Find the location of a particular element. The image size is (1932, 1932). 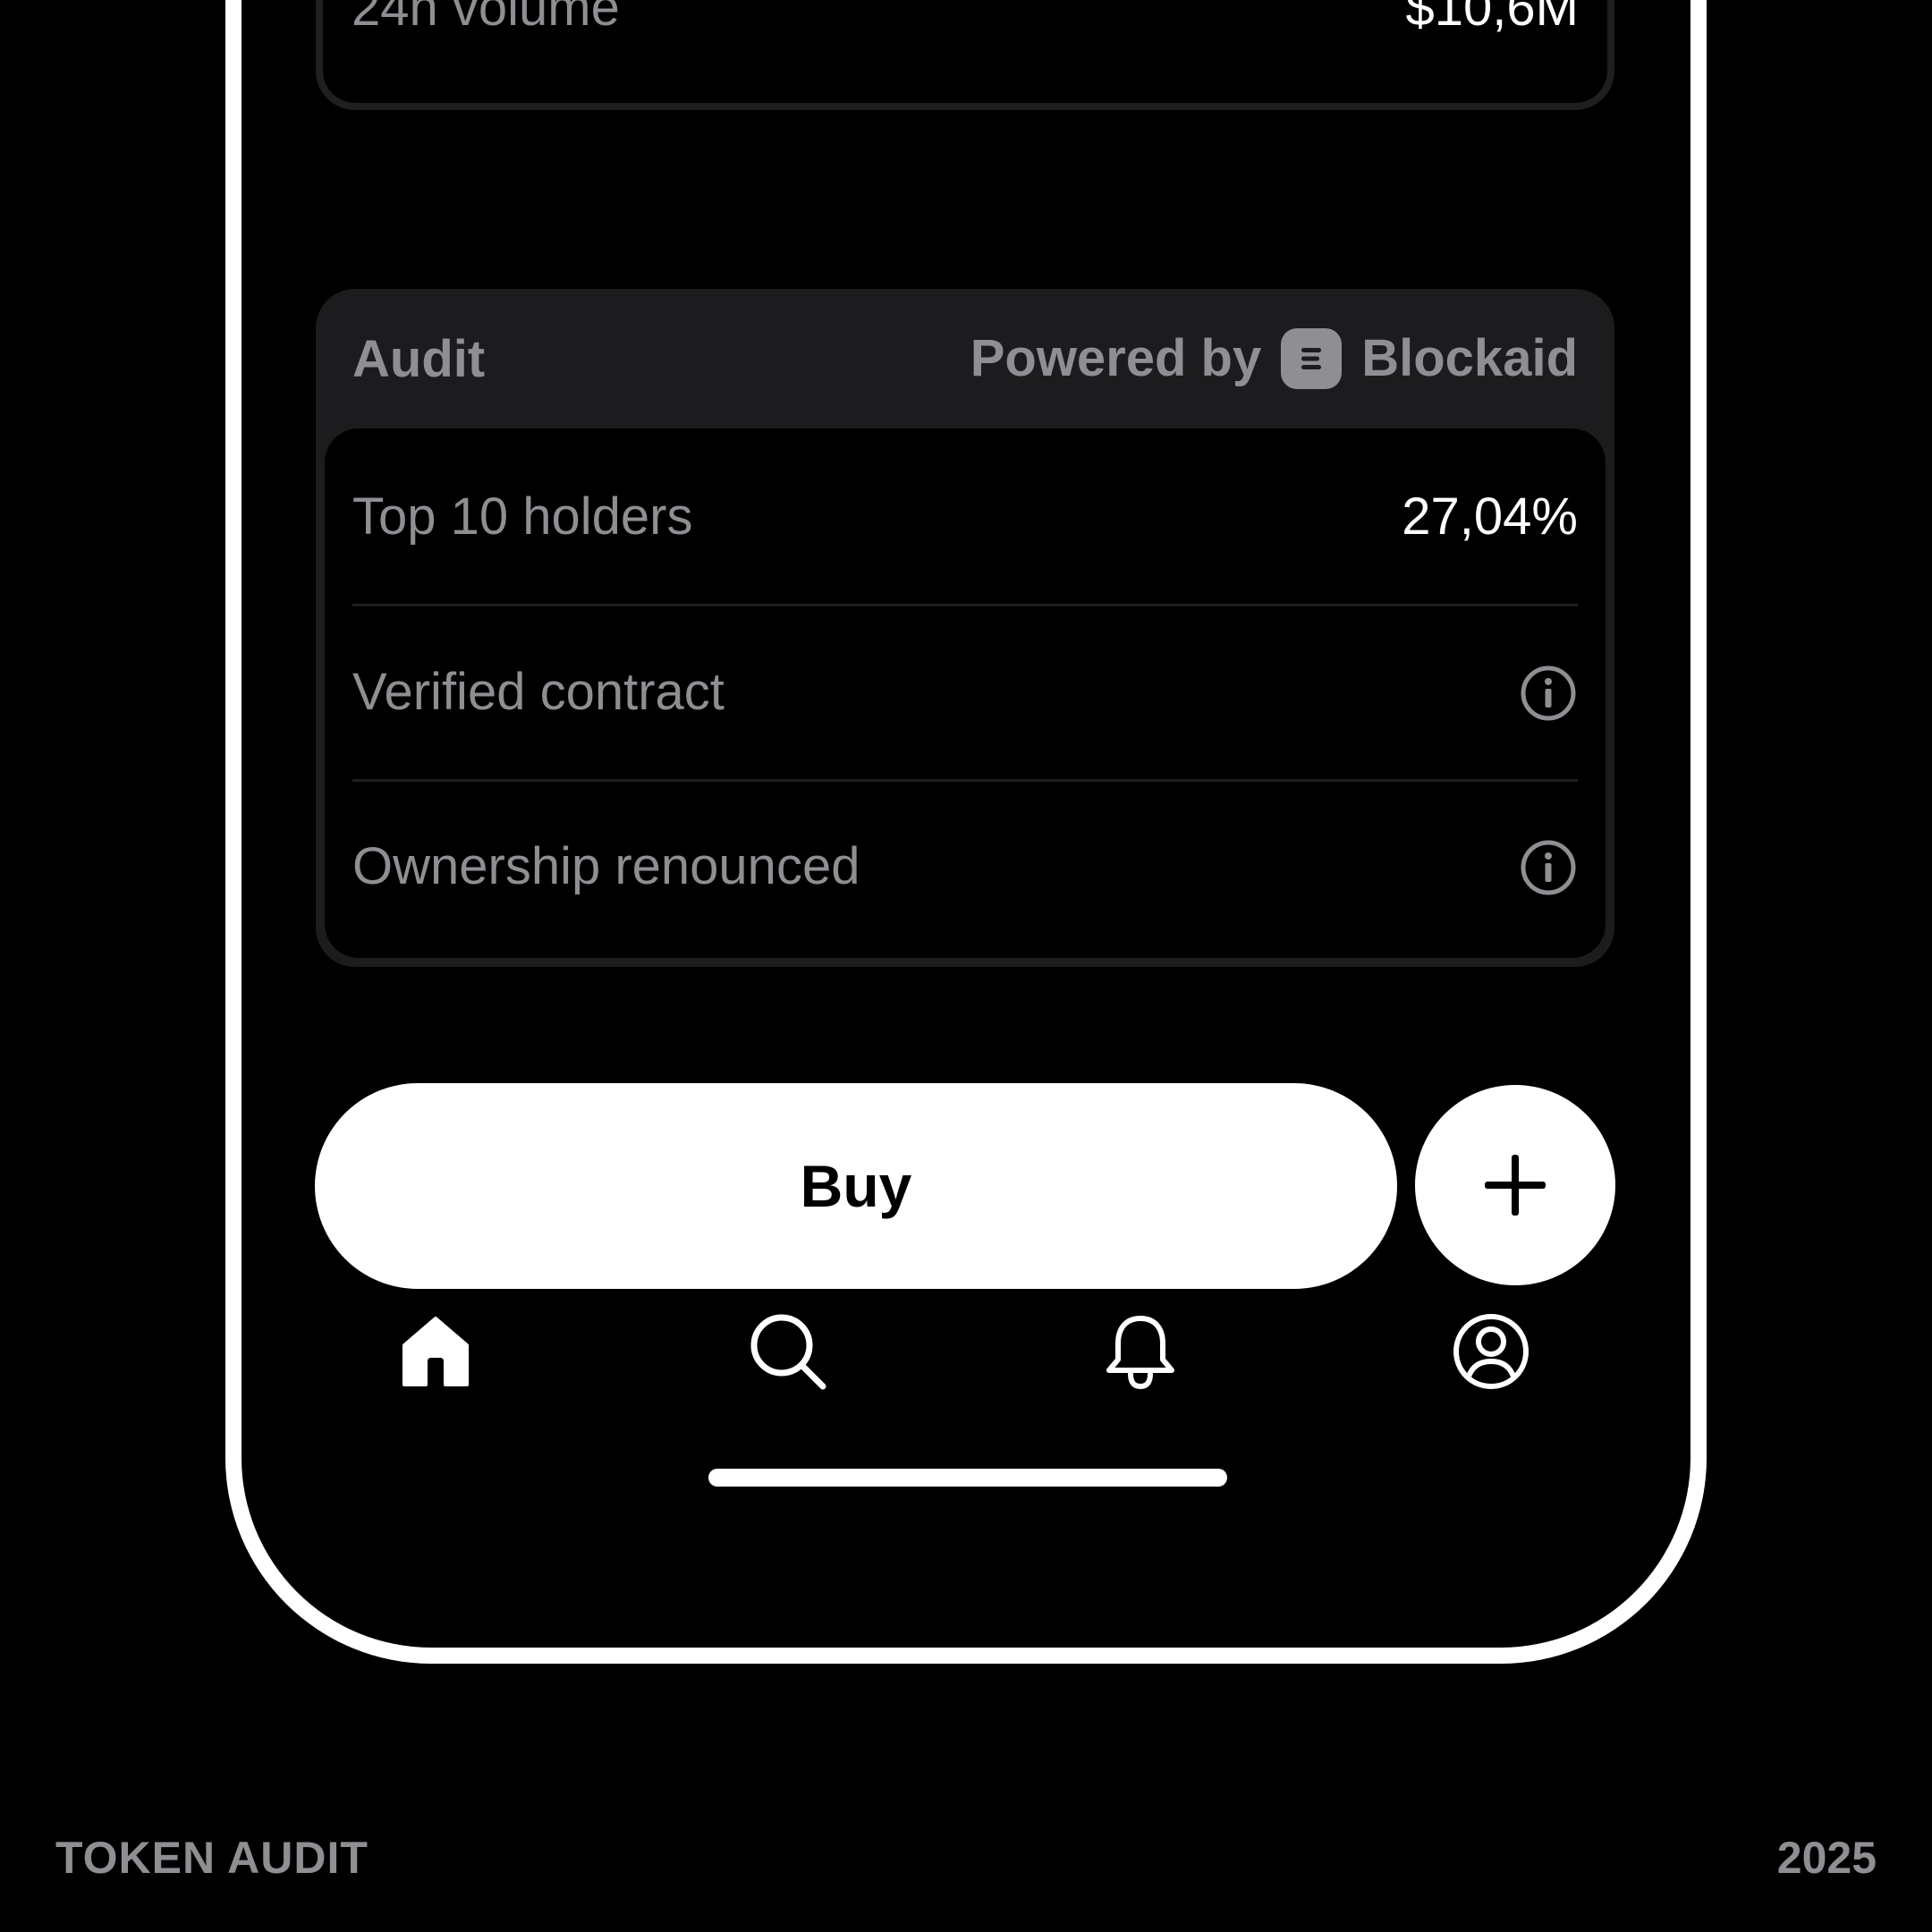

volume-value: $10,6M is located at coordinates (1492, 18).